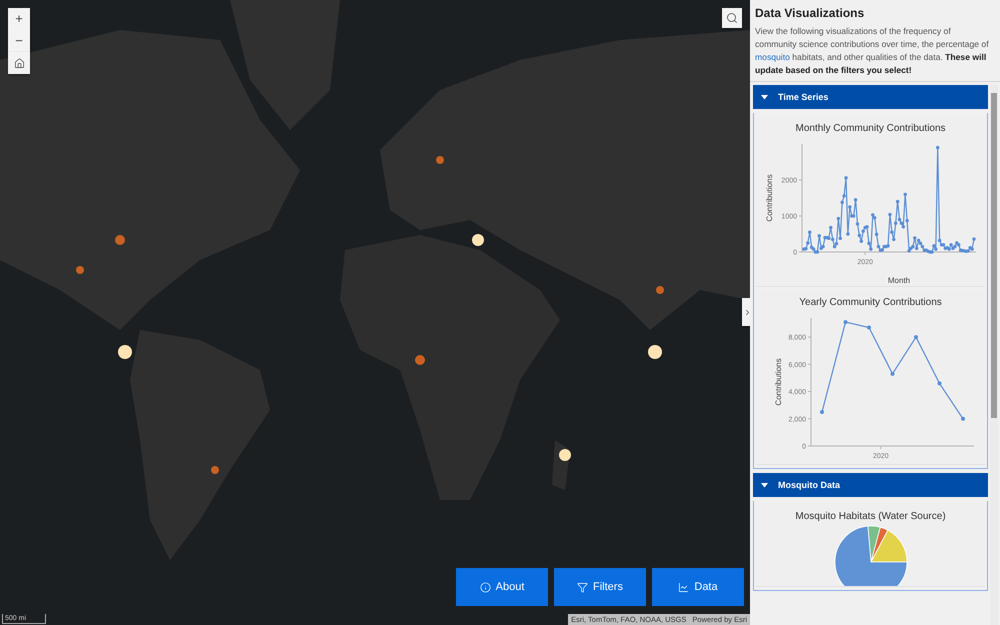  I want to click on panel-description: View the following visualizations of the frequency of community science contributions over time, the percentage of mosquito habitats, and other qualities of the data. These will update based on the filters you select!, so click(872, 51).